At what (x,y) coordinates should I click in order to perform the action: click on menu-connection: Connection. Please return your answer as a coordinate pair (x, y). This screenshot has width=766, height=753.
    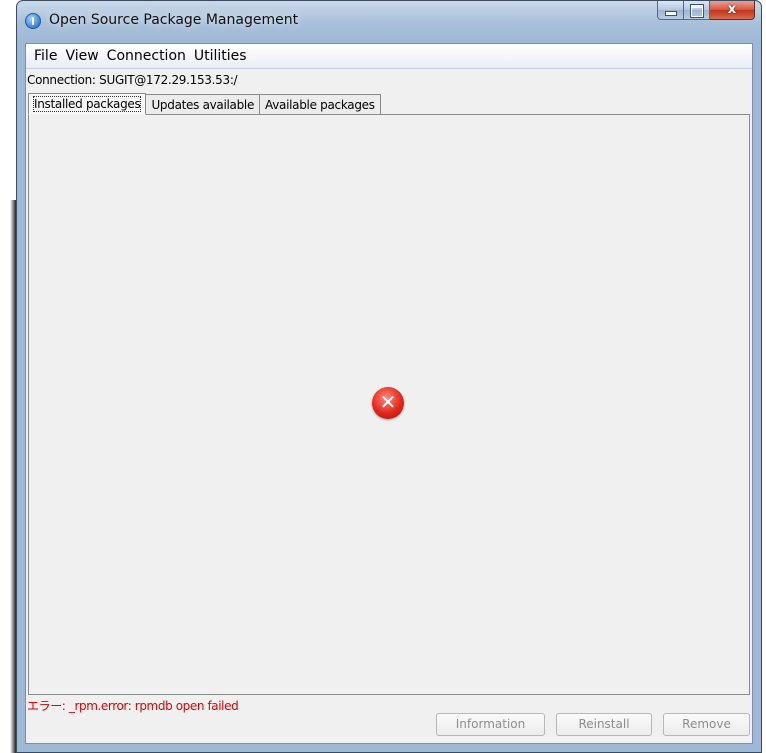
    Looking at the image, I should click on (146, 56).